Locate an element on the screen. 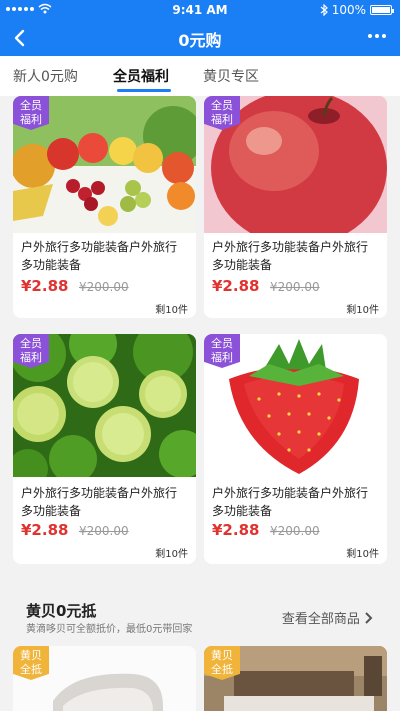  active-tab-indicator is located at coordinates (144, 90).